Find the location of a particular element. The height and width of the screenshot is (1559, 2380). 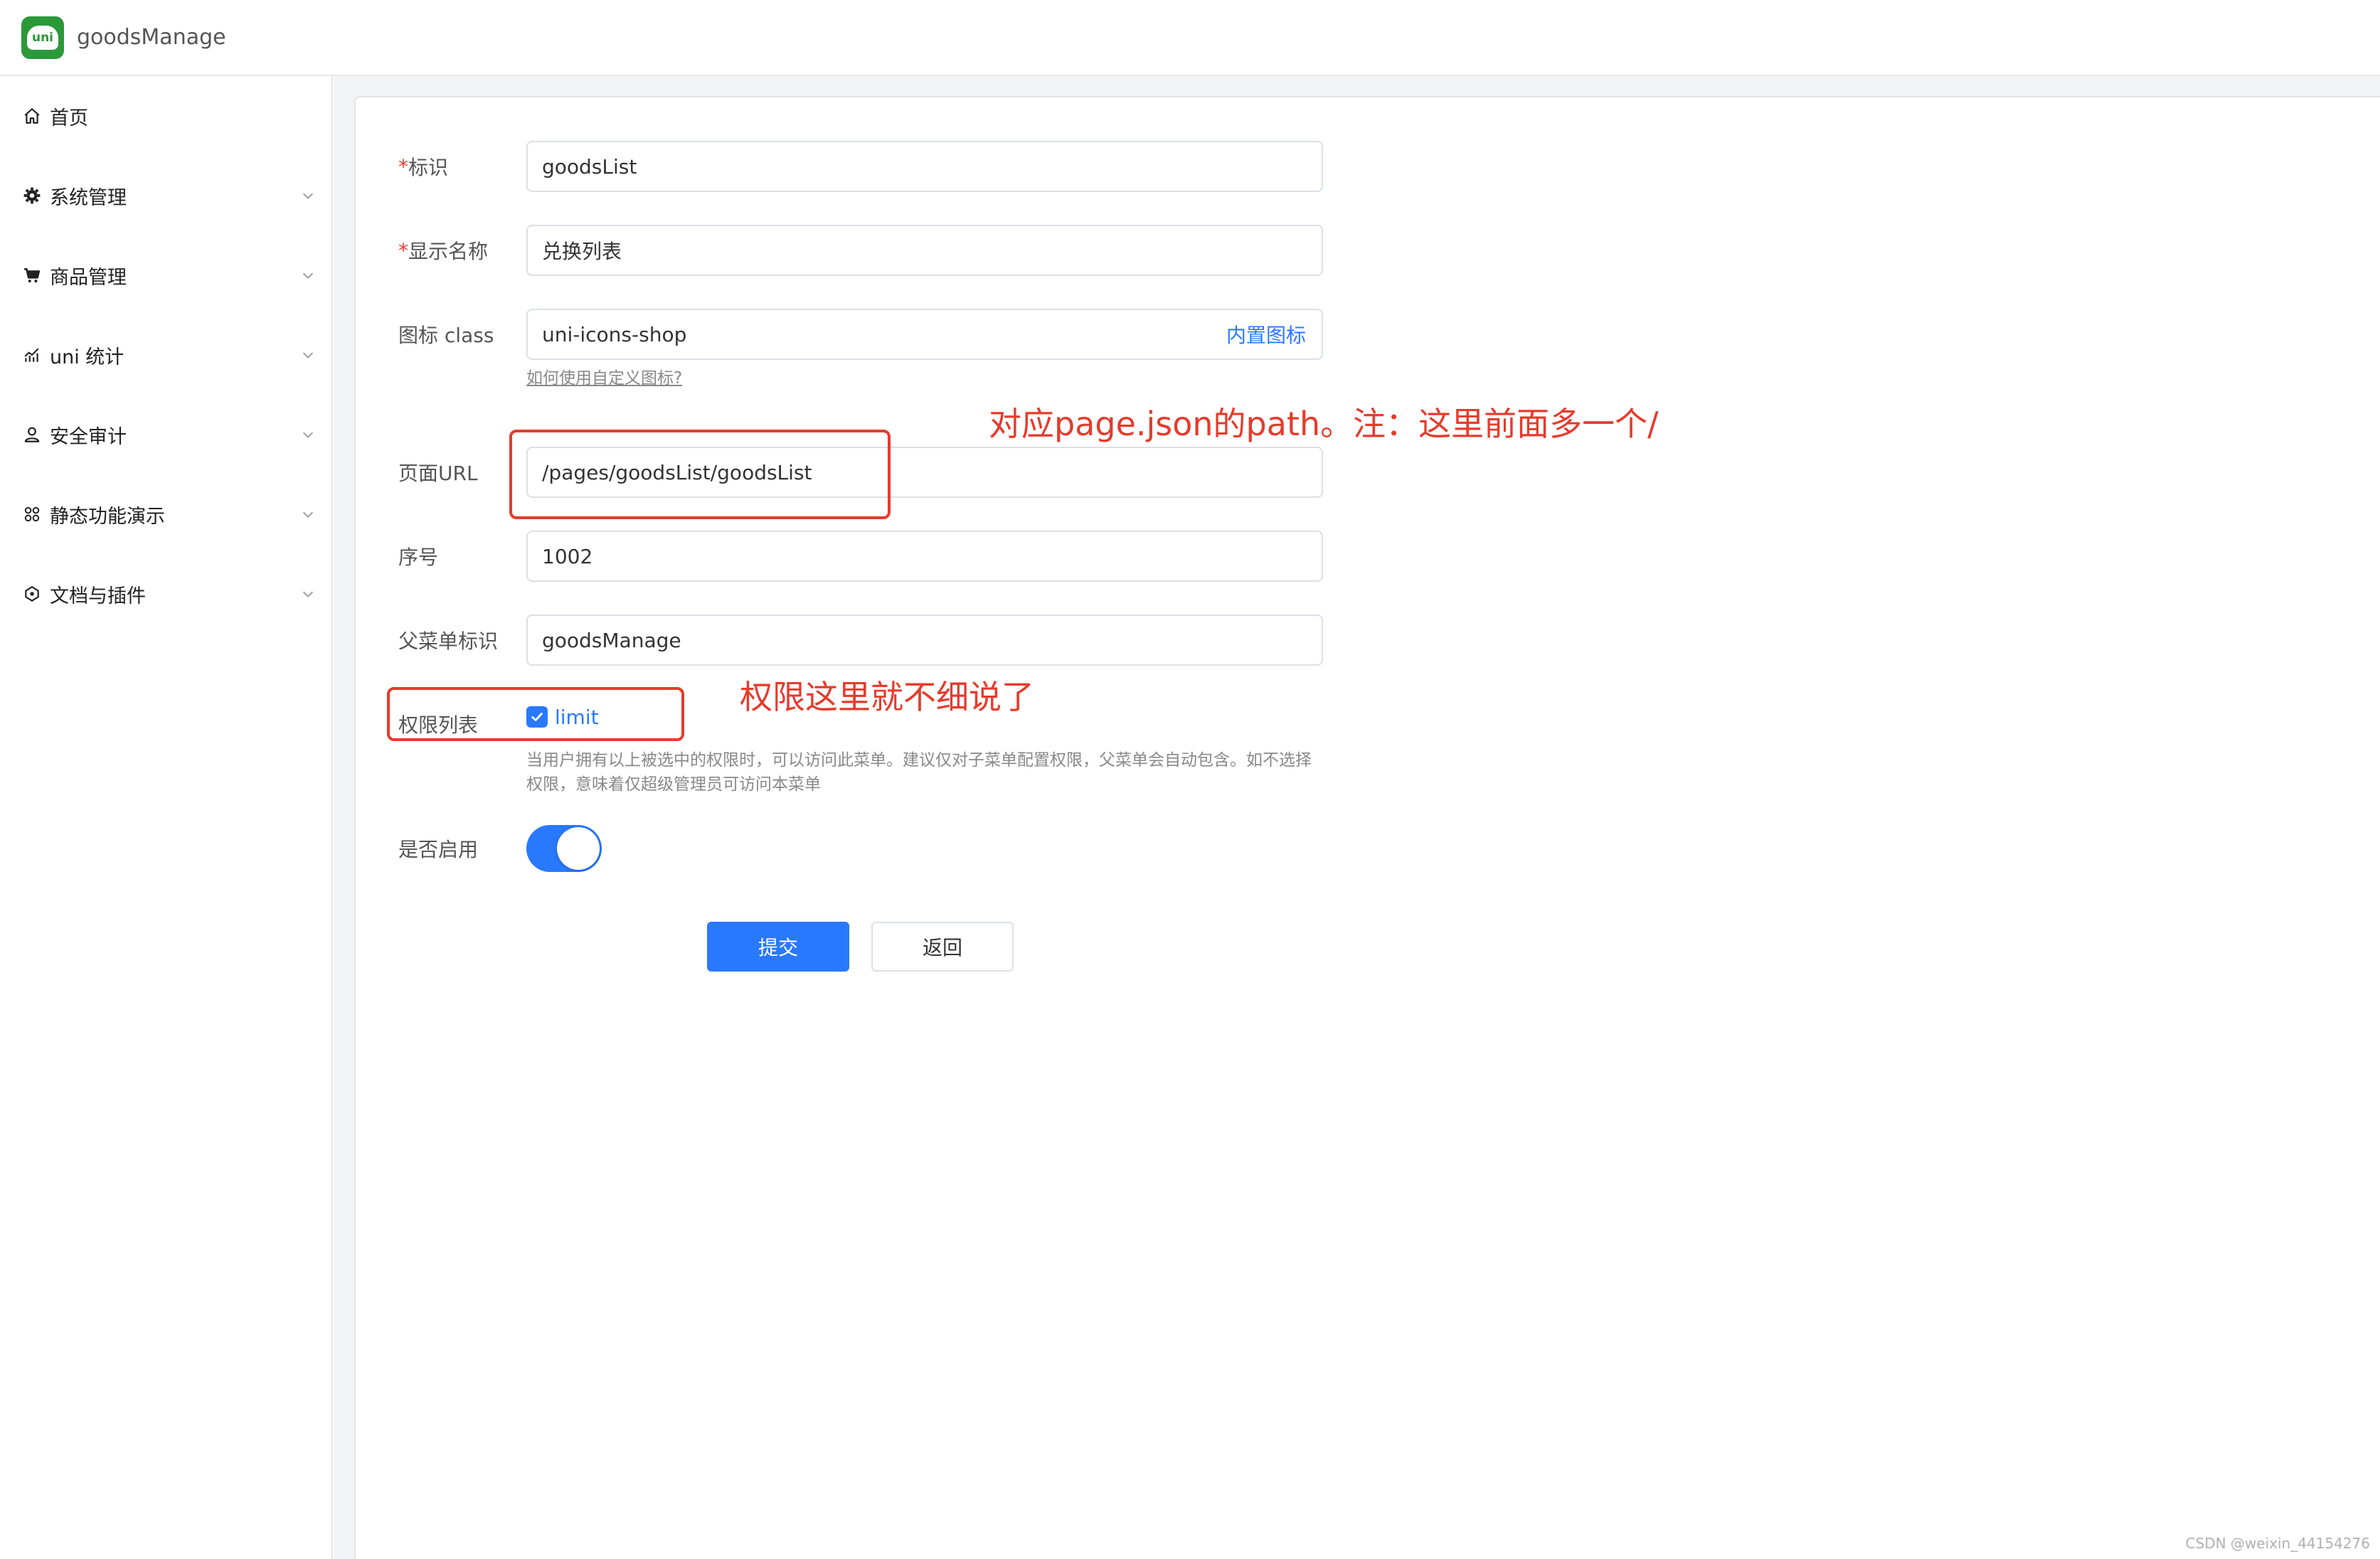

sidebar-item-home: 首页 is located at coordinates (166, 116).